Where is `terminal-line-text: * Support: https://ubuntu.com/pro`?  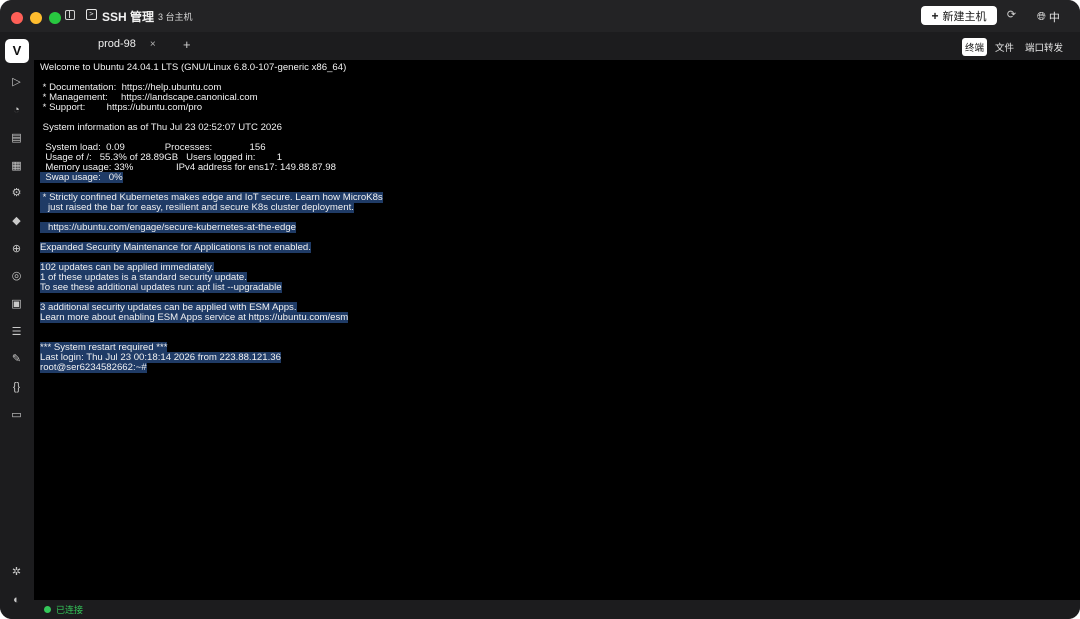 terminal-line-text: * Support: https://ubuntu.com/pro is located at coordinates (121, 107).